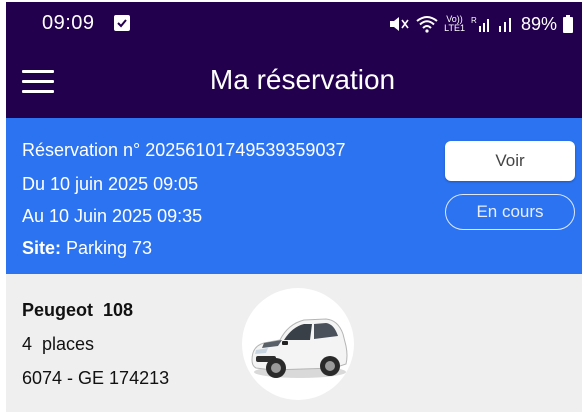  I want to click on mute-icon, so click(399, 24).